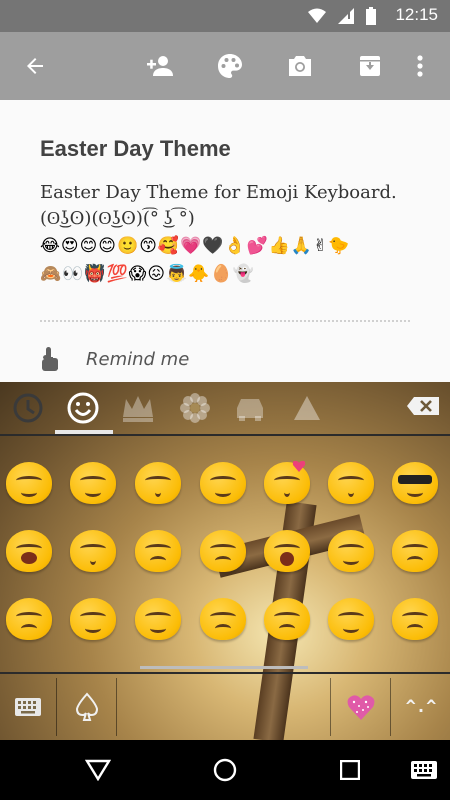  I want to click on crown-icon, so click(138, 408).